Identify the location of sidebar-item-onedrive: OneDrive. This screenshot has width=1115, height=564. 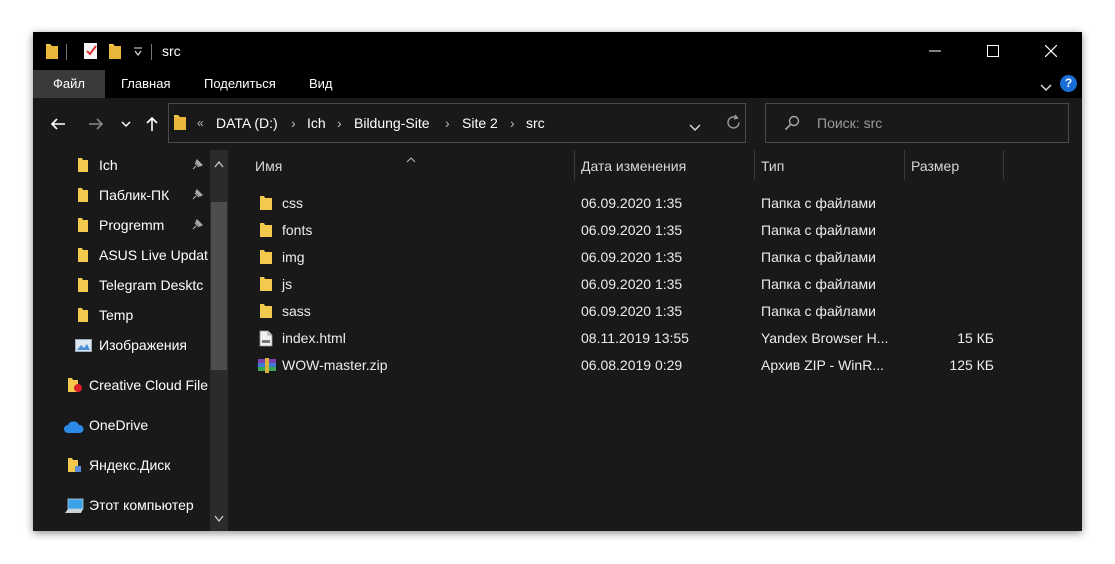
(132, 425).